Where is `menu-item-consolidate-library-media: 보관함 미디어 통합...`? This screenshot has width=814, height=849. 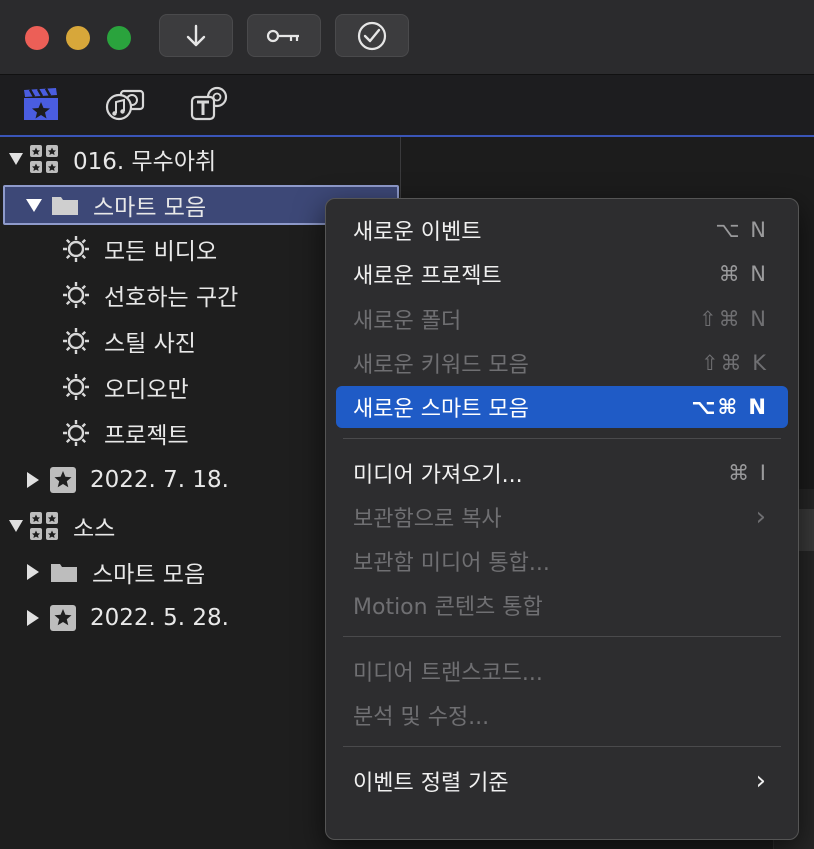 menu-item-consolidate-library-media: 보관함 미디어 통합... is located at coordinates (562, 561).